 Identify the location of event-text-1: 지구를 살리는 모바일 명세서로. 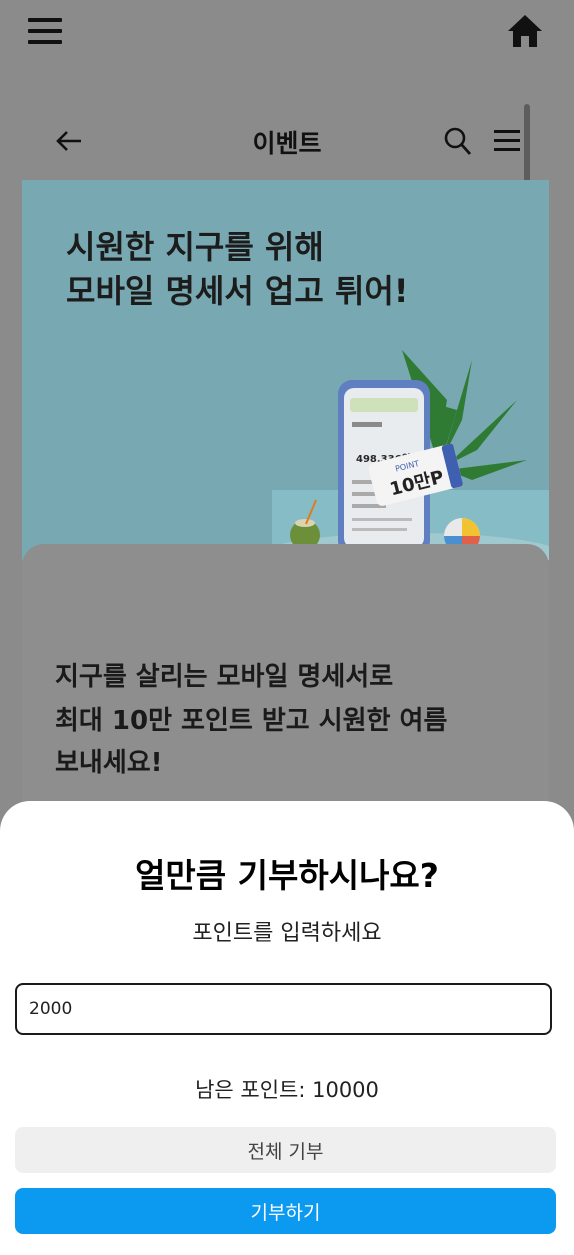
(224, 677).